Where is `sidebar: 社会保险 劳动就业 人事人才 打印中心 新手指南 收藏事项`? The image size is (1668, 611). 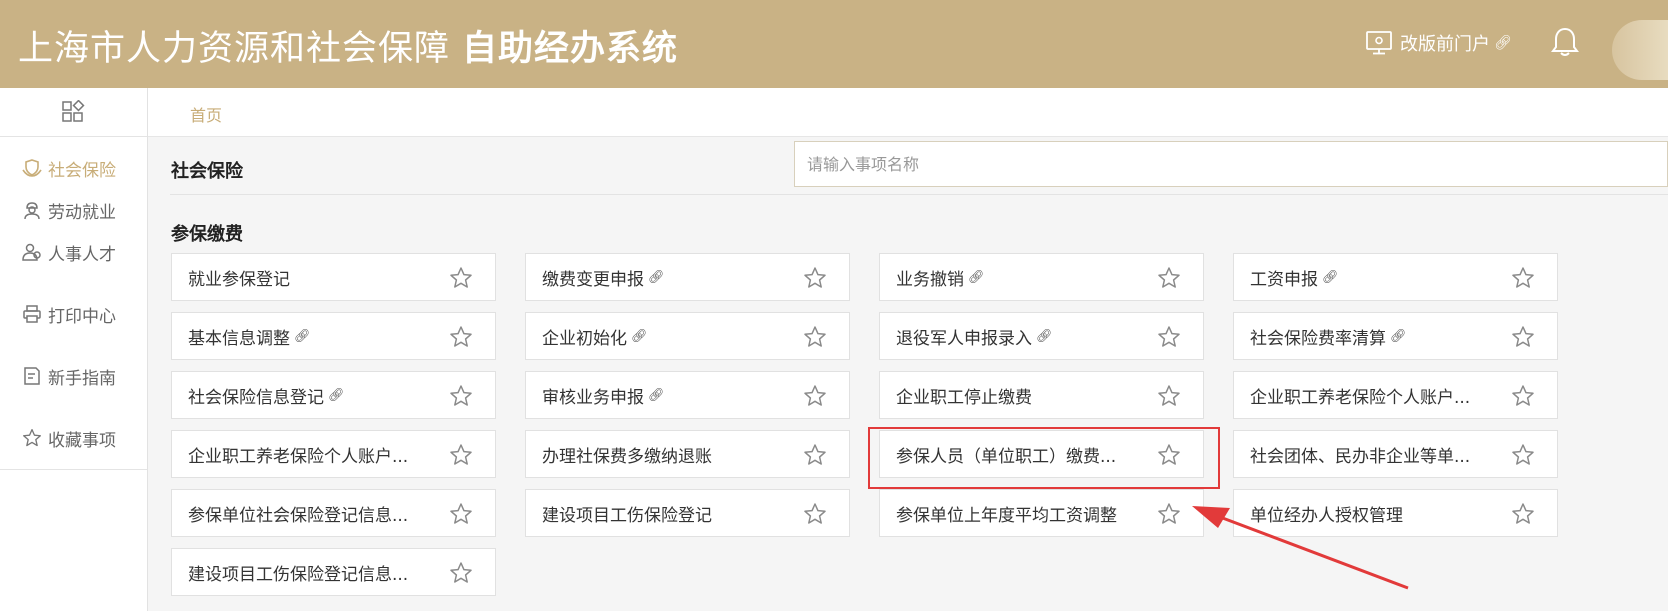 sidebar: 社会保险 劳动就业 人事人才 打印中心 新手指南 收藏事项 is located at coordinates (74, 349).